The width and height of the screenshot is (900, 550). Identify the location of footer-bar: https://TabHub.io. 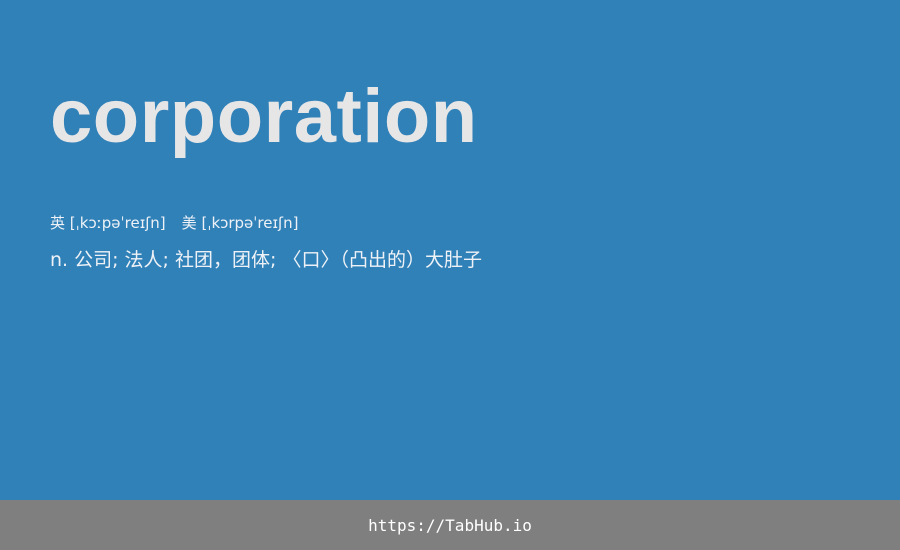
(450, 525).